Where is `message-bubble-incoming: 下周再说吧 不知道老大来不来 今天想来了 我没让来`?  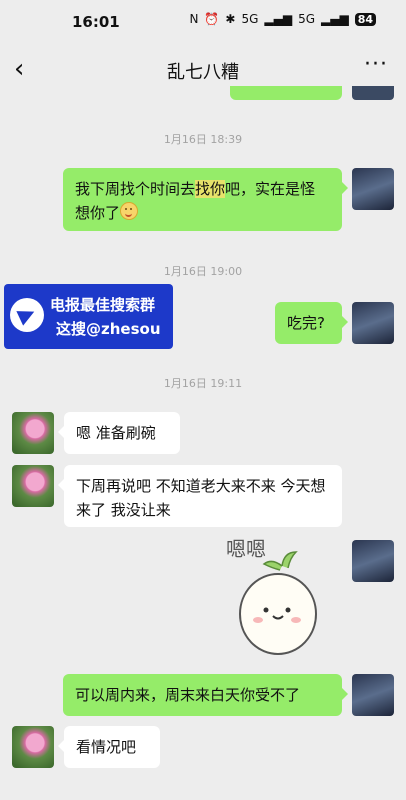
message-bubble-incoming: 下周再说吧 不知道老大来不来 今天想来了 我没让来 is located at coordinates (200, 496).